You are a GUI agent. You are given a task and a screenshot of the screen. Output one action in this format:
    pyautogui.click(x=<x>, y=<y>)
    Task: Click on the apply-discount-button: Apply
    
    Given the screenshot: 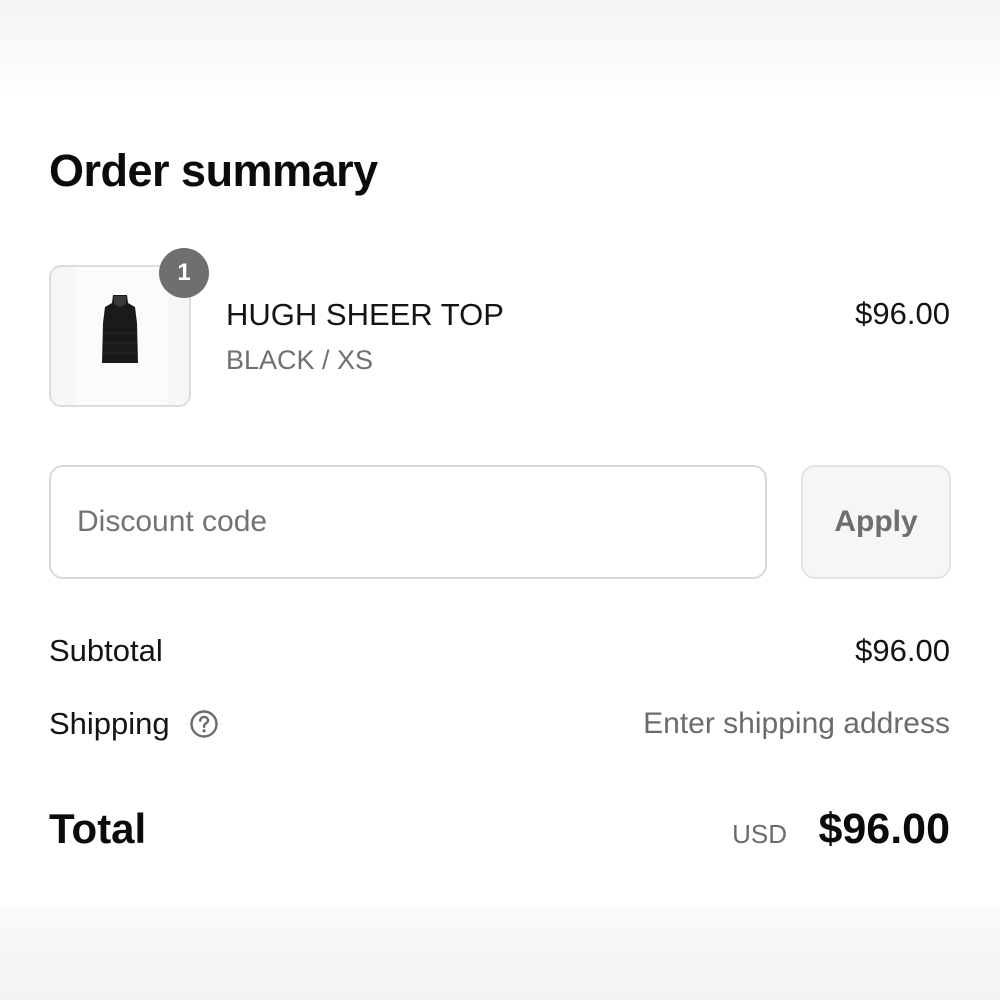 What is the action you would take?
    pyautogui.click(x=876, y=522)
    